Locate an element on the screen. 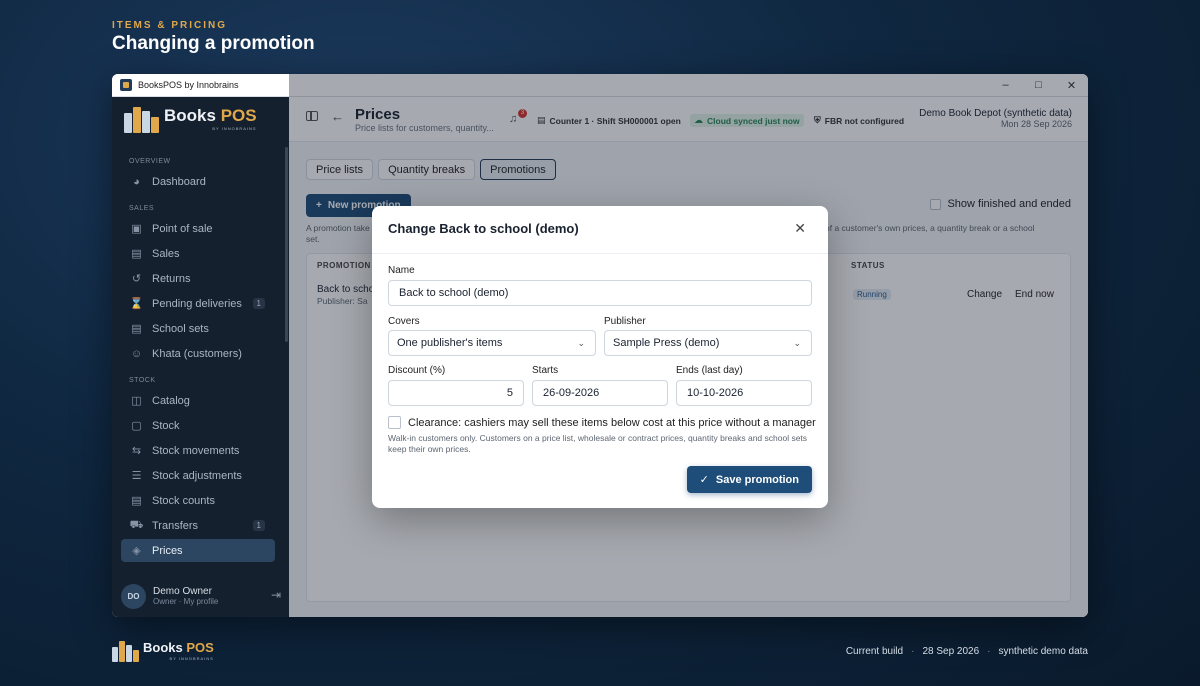 The width and height of the screenshot is (1200, 686). avatar: DO is located at coordinates (133, 596).